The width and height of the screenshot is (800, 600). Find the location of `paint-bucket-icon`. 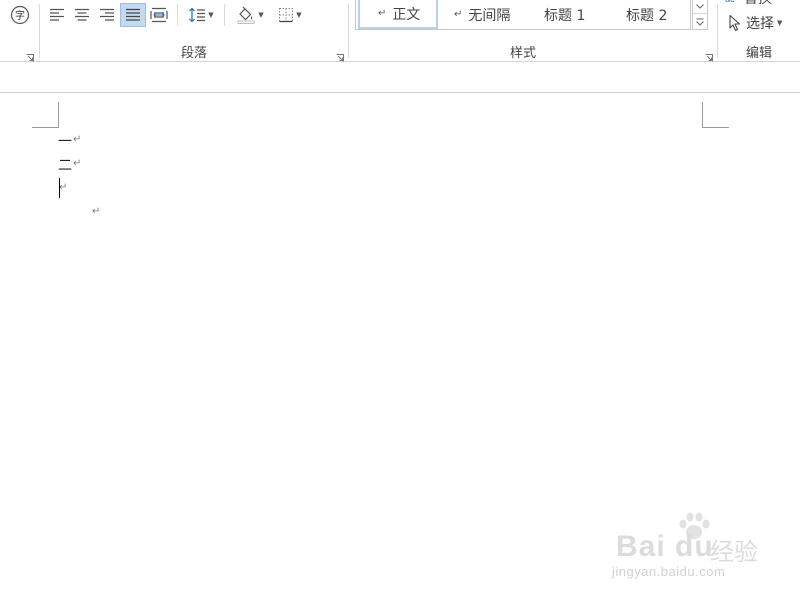

paint-bucket-icon is located at coordinates (246, 15).